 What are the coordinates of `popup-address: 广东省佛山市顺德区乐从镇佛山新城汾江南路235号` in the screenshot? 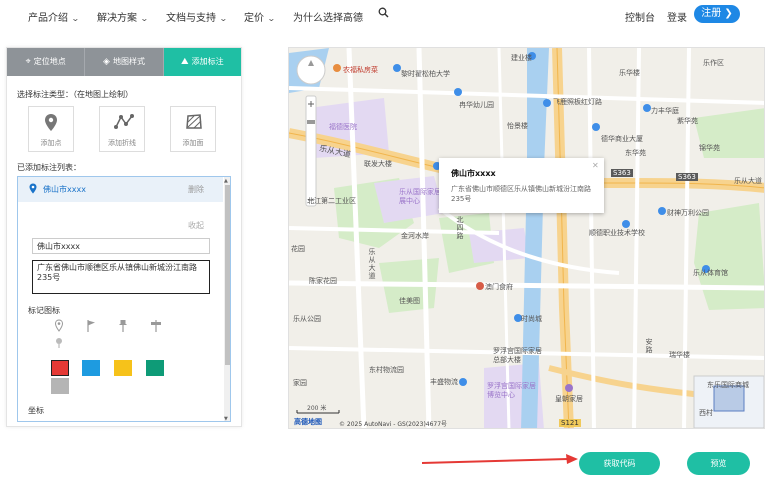 It's located at (521, 194).